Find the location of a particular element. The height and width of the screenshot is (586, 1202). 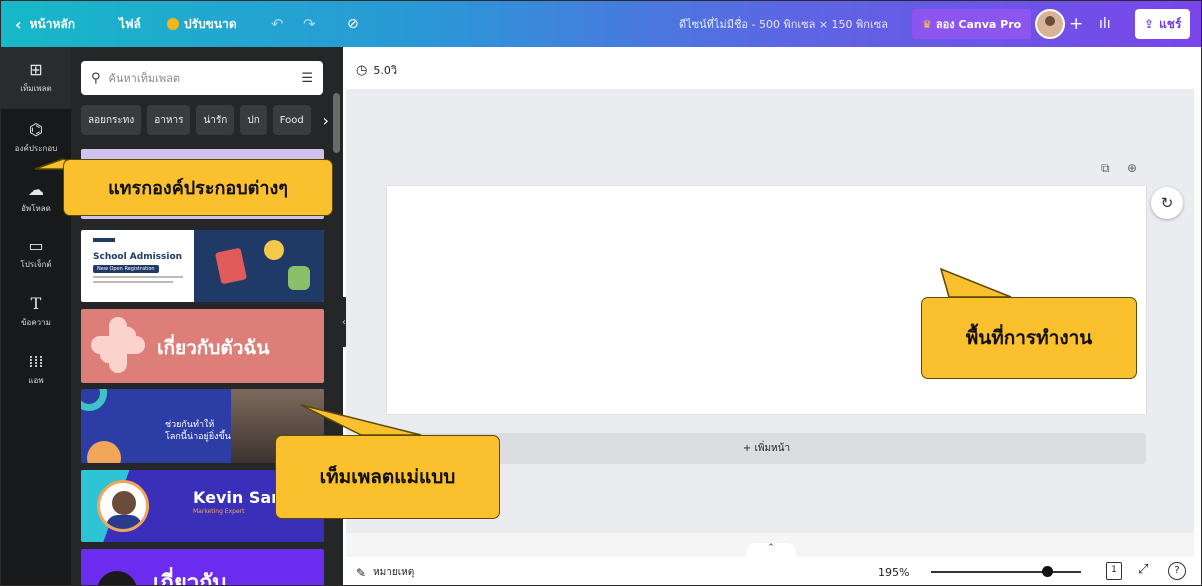

clock-icon: ◷ is located at coordinates (362, 70).